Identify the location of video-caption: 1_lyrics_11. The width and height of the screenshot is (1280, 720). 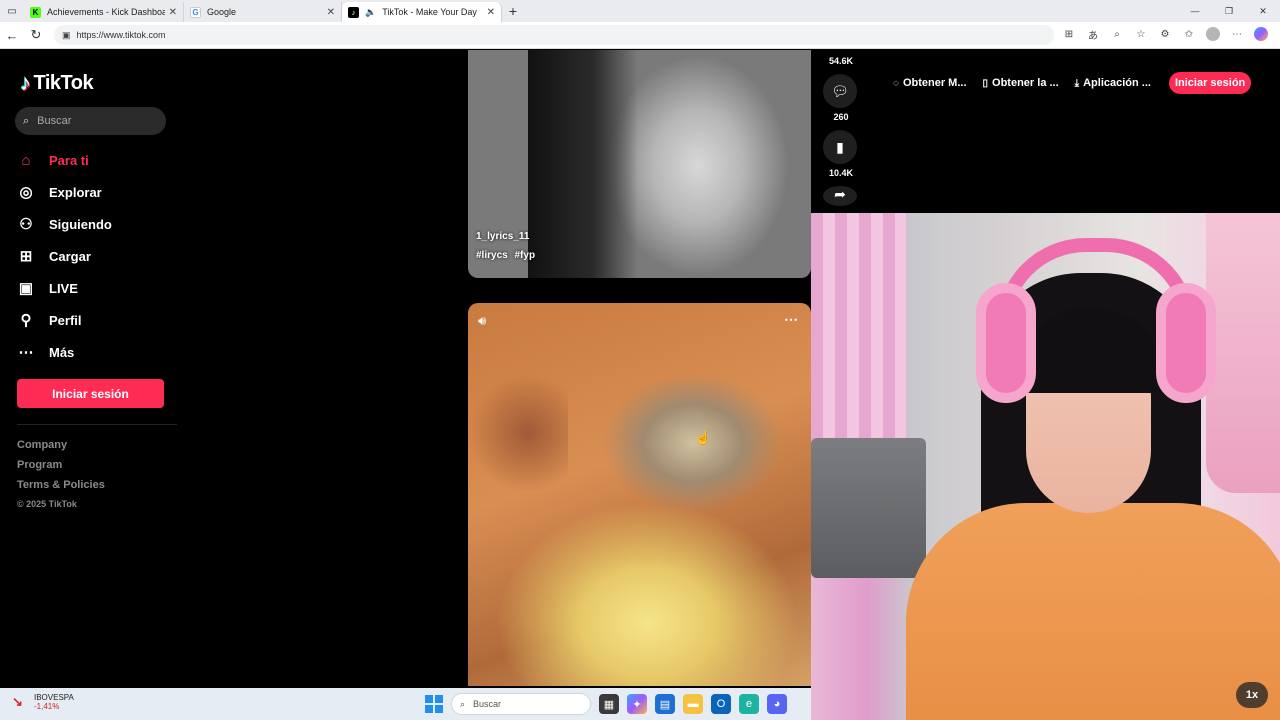
(502, 236).